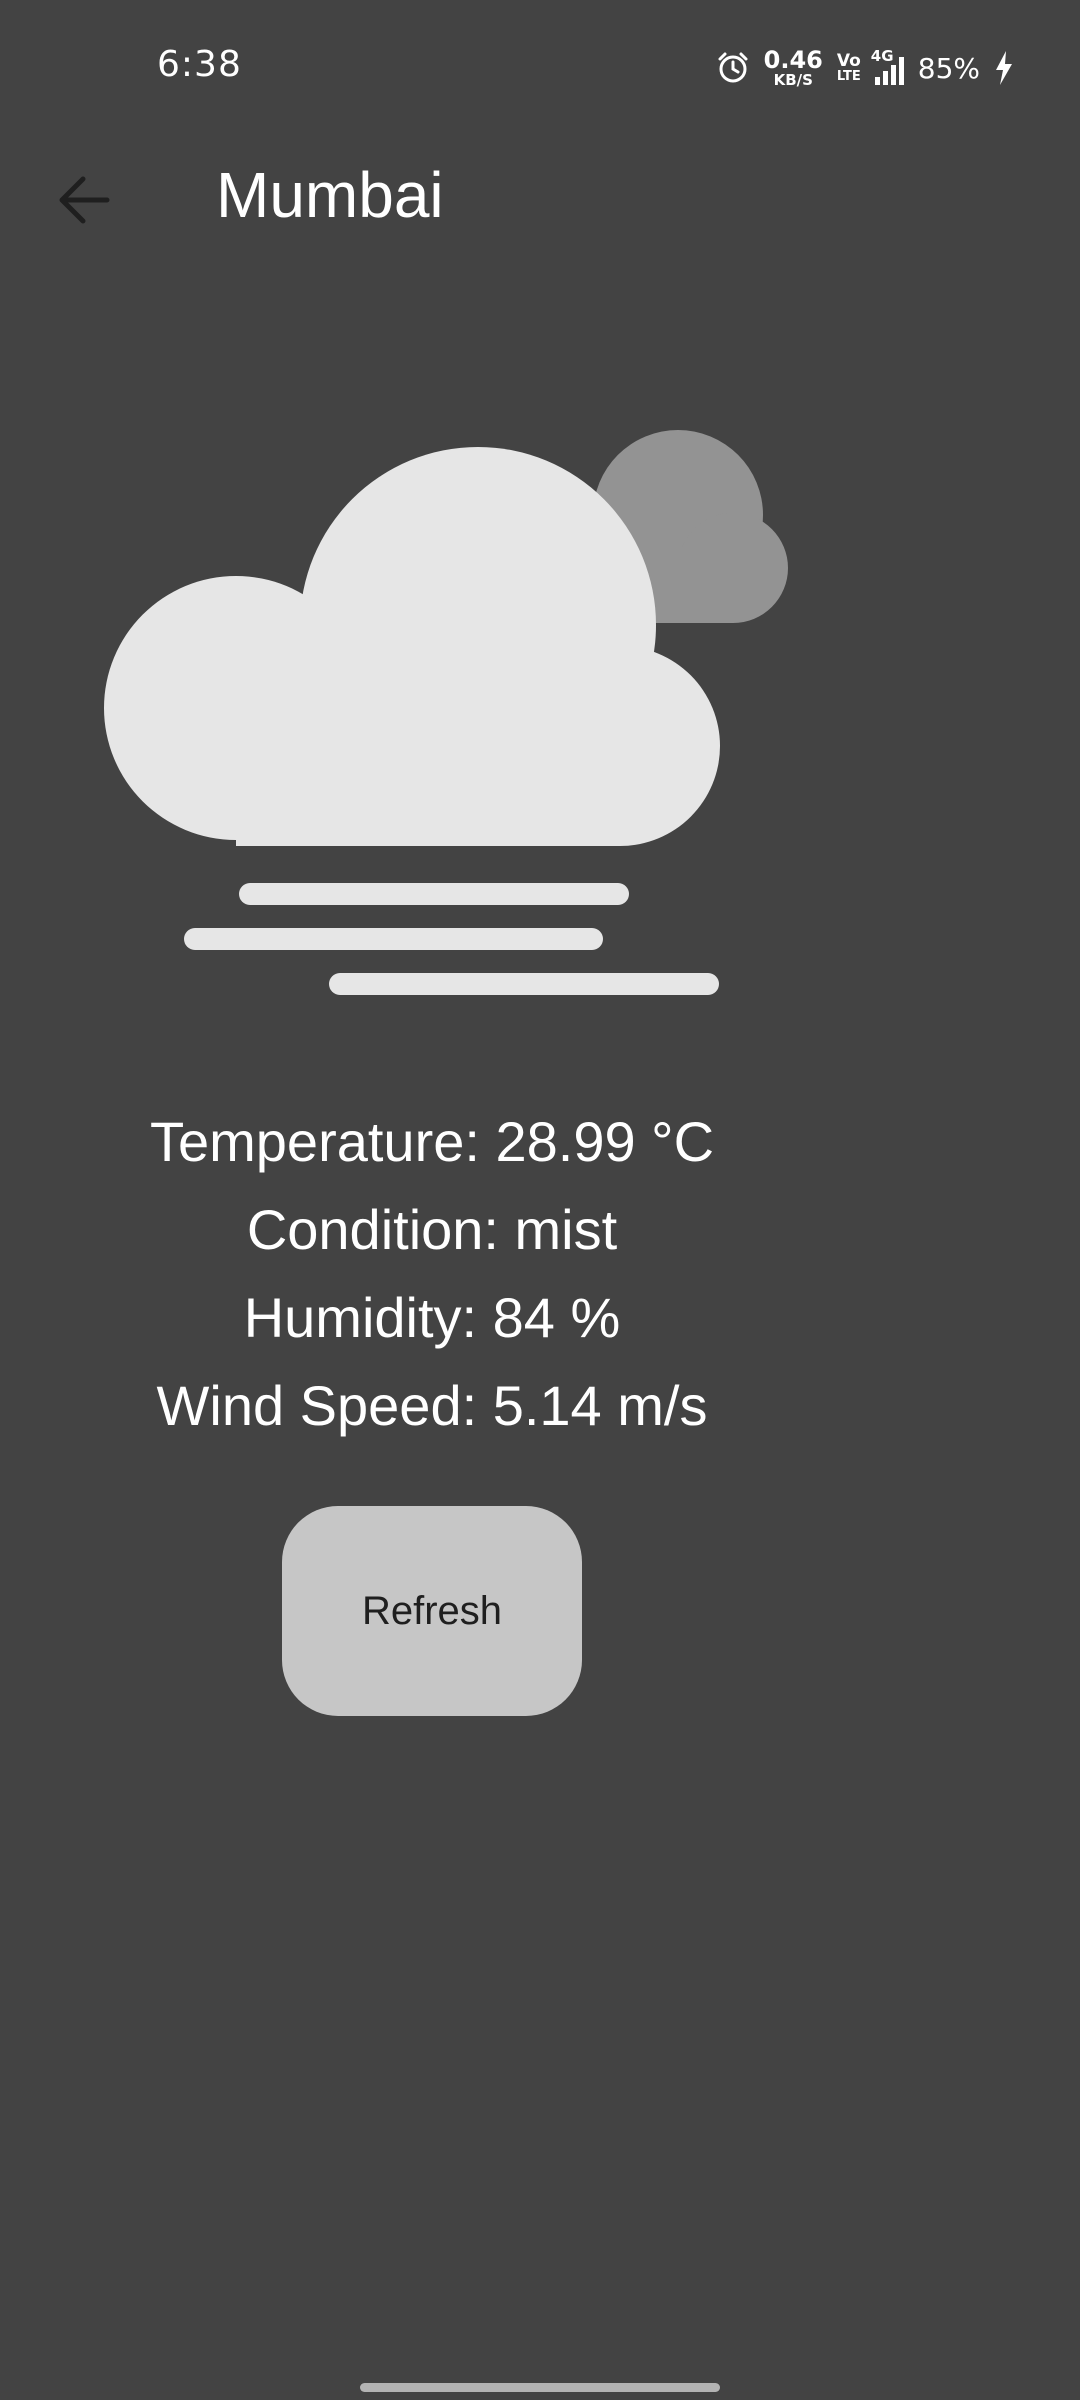 The height and width of the screenshot is (2400, 1080). I want to click on humidity-text: Humidity: 84 %, so click(432, 1317).